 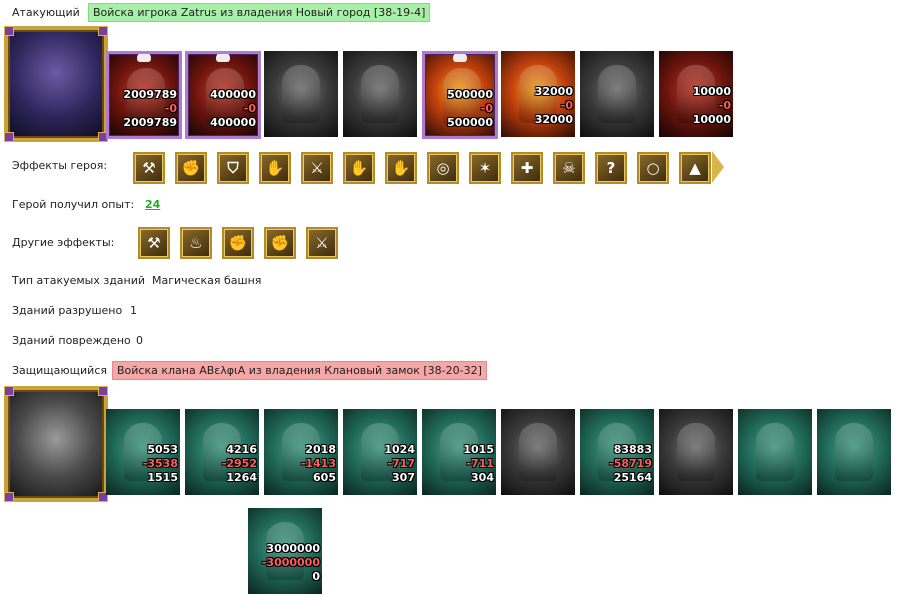 I want to click on lich-unit: 400000 -0 400000, so click(x=223, y=95).